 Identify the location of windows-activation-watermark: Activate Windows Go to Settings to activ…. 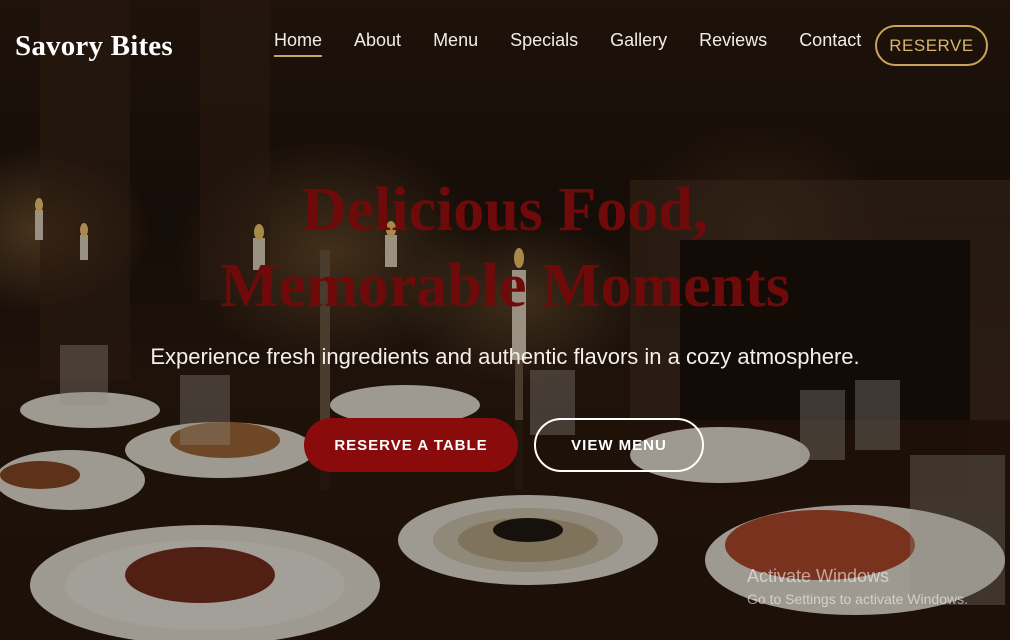
(857, 587).